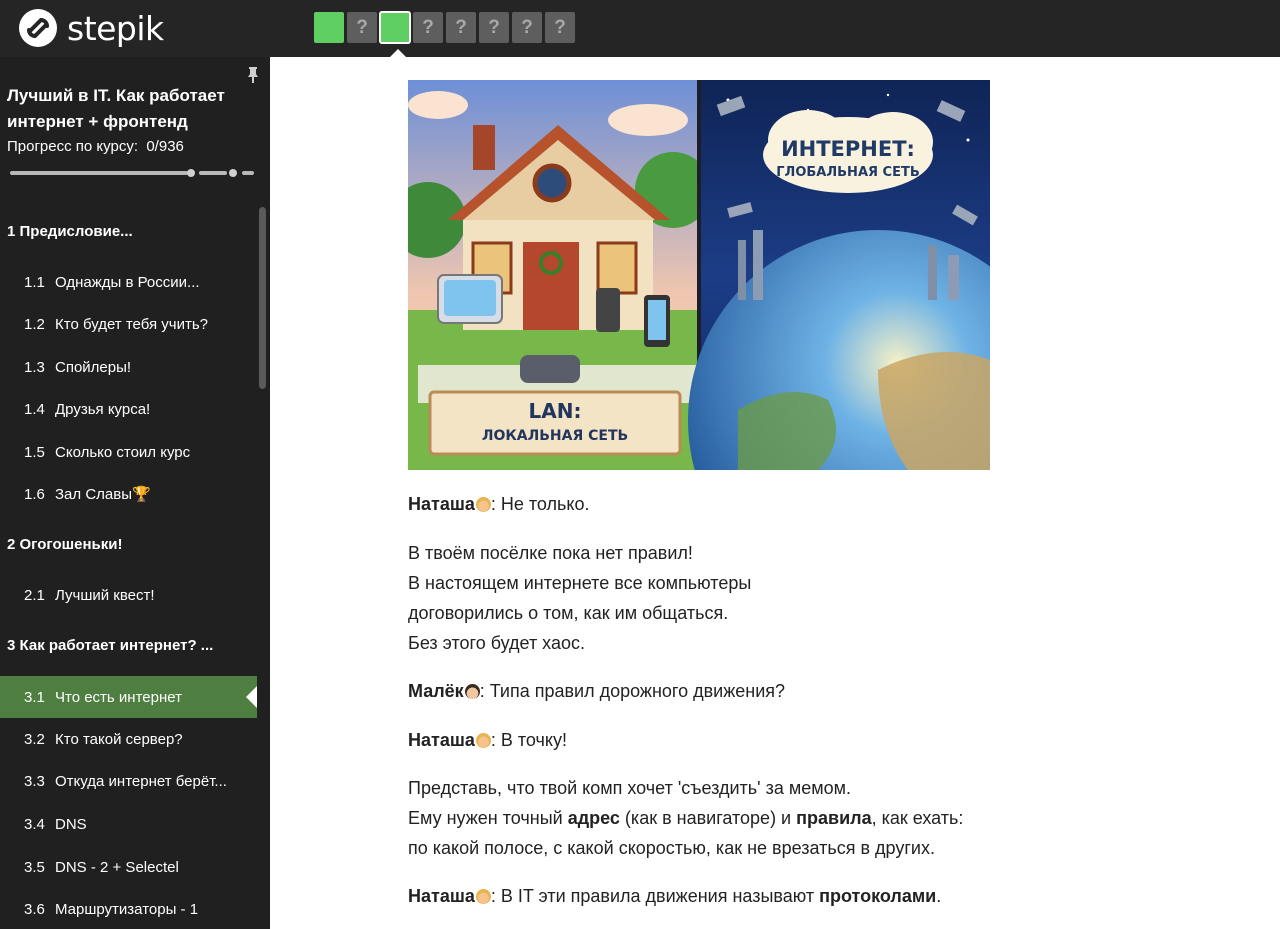 The width and height of the screenshot is (1280, 929). What do you see at coordinates (71, 824) in the screenshot?
I see `lesson-title: DNS` at bounding box center [71, 824].